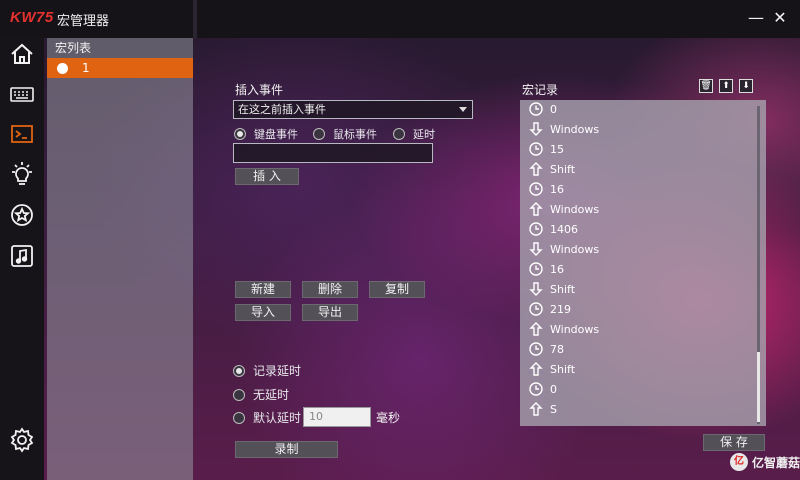 This screenshot has width=800, height=480. I want to click on new-button: 新建, so click(263, 289).